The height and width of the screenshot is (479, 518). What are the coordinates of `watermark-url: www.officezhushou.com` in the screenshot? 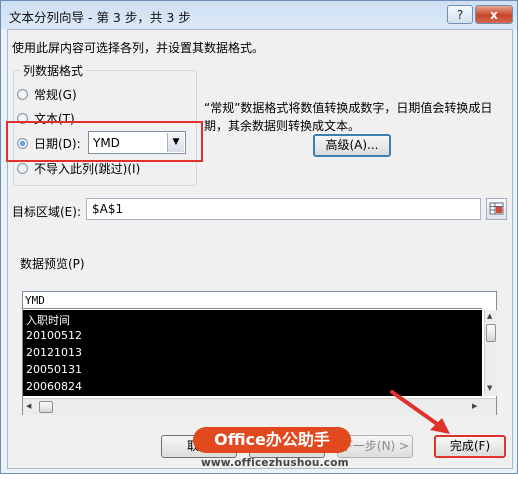 It's located at (275, 463).